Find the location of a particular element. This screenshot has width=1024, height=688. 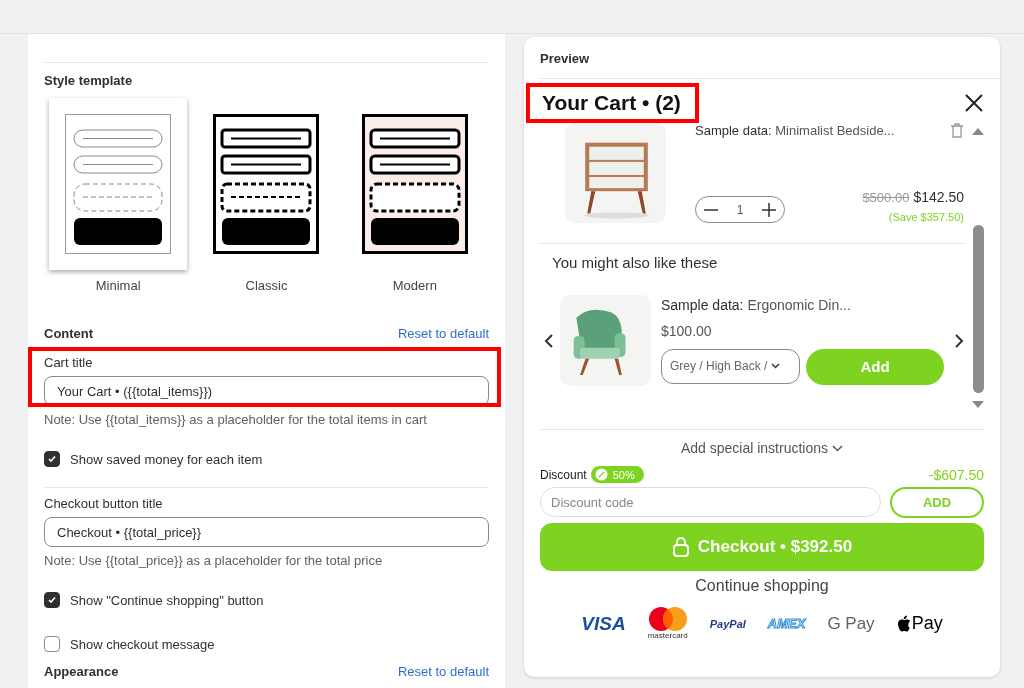

quantity-value: 1 is located at coordinates (740, 209).